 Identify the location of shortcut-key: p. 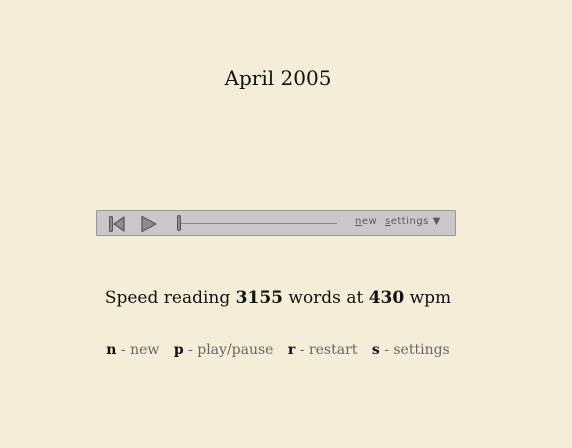
(178, 350).